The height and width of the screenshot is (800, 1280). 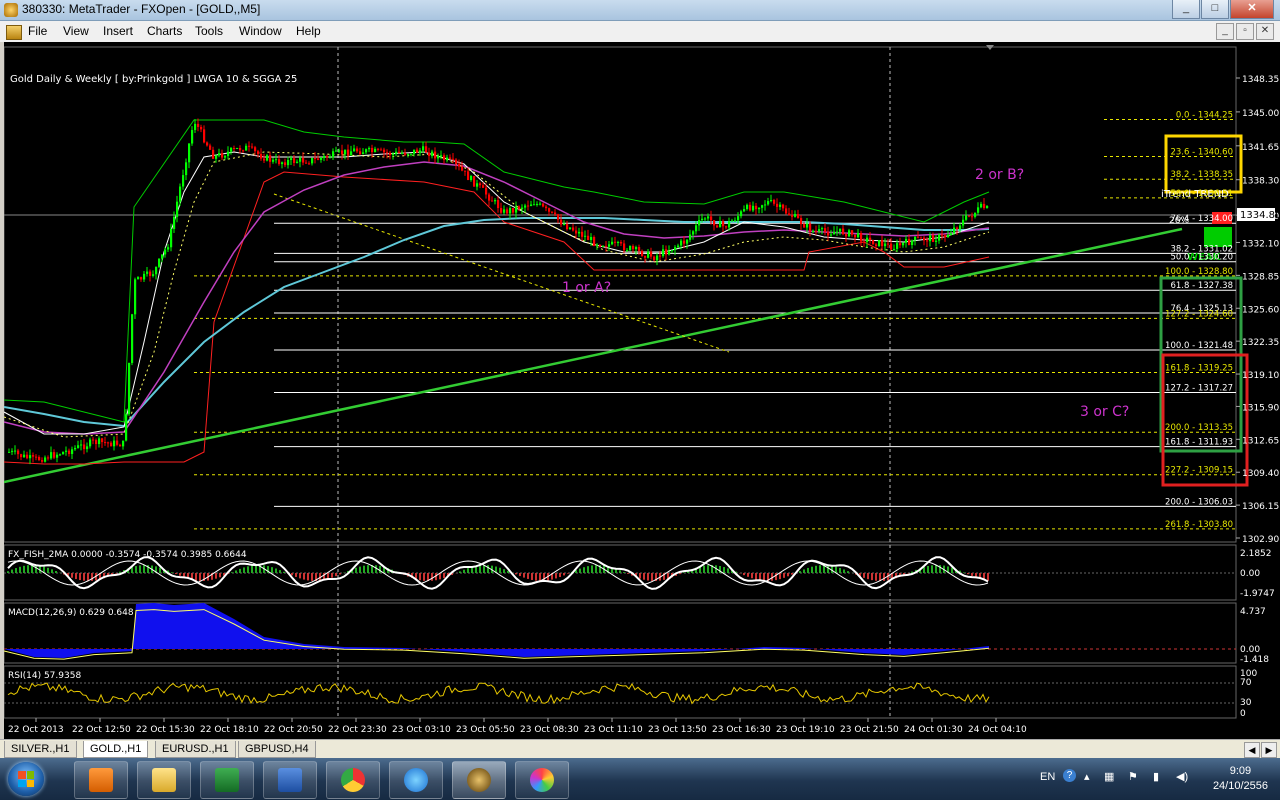 What do you see at coordinates (76, 31) in the screenshot?
I see `menu-view: View` at bounding box center [76, 31].